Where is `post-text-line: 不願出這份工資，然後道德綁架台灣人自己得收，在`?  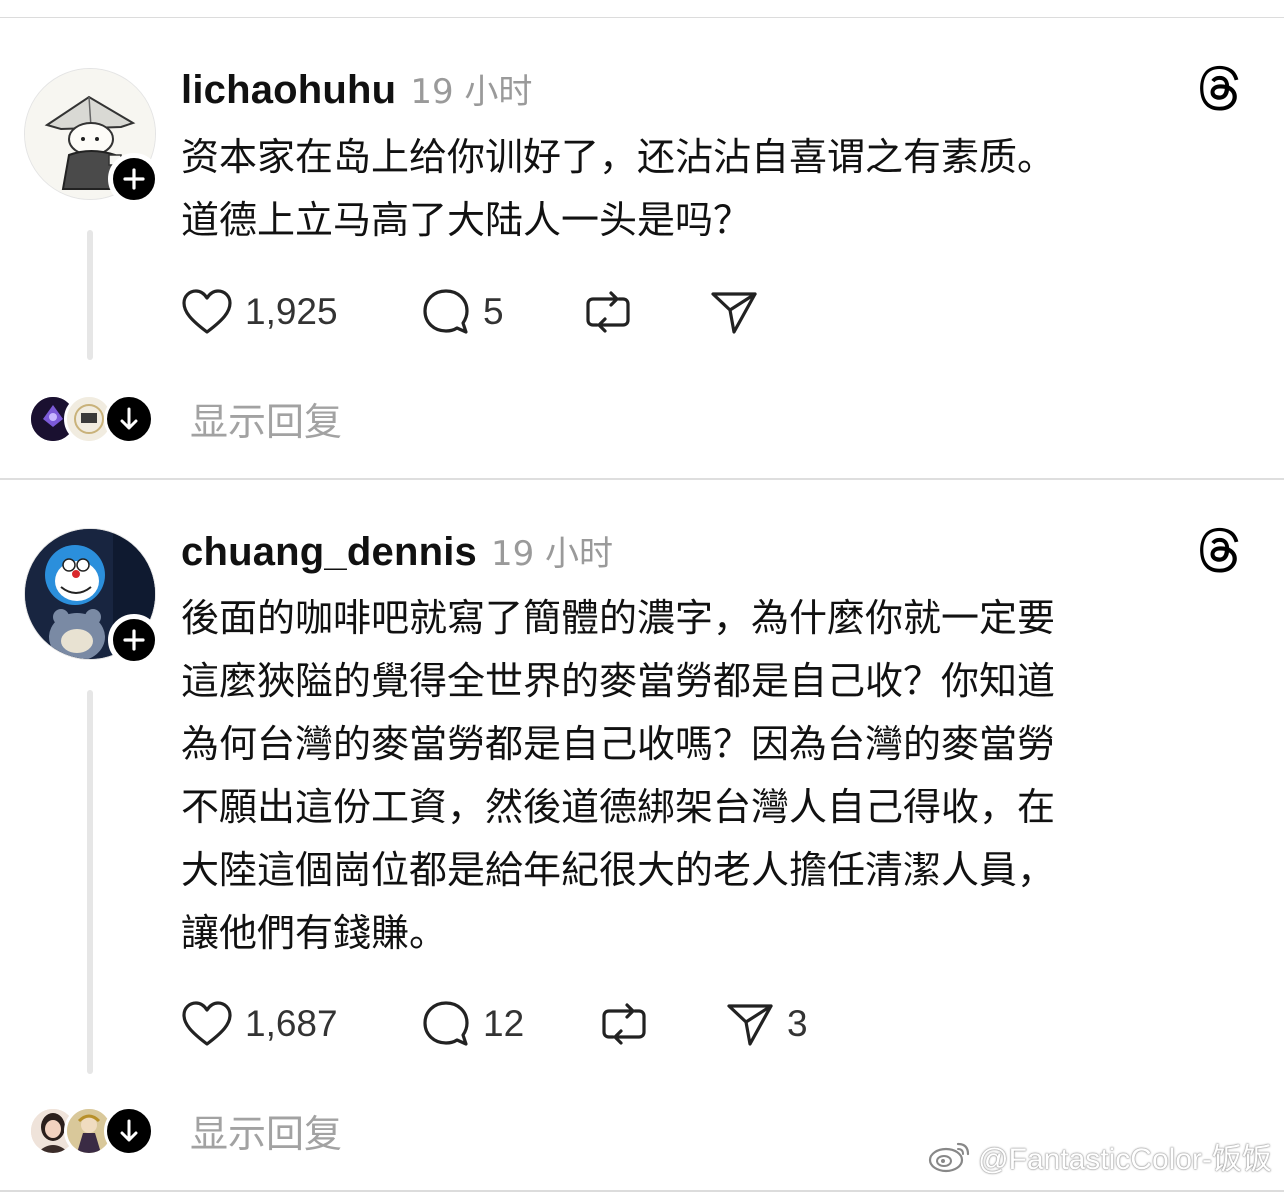
post-text-line: 不願出這份工資，然後道德綁架台灣人自己得收，在 is located at coordinates (618, 807).